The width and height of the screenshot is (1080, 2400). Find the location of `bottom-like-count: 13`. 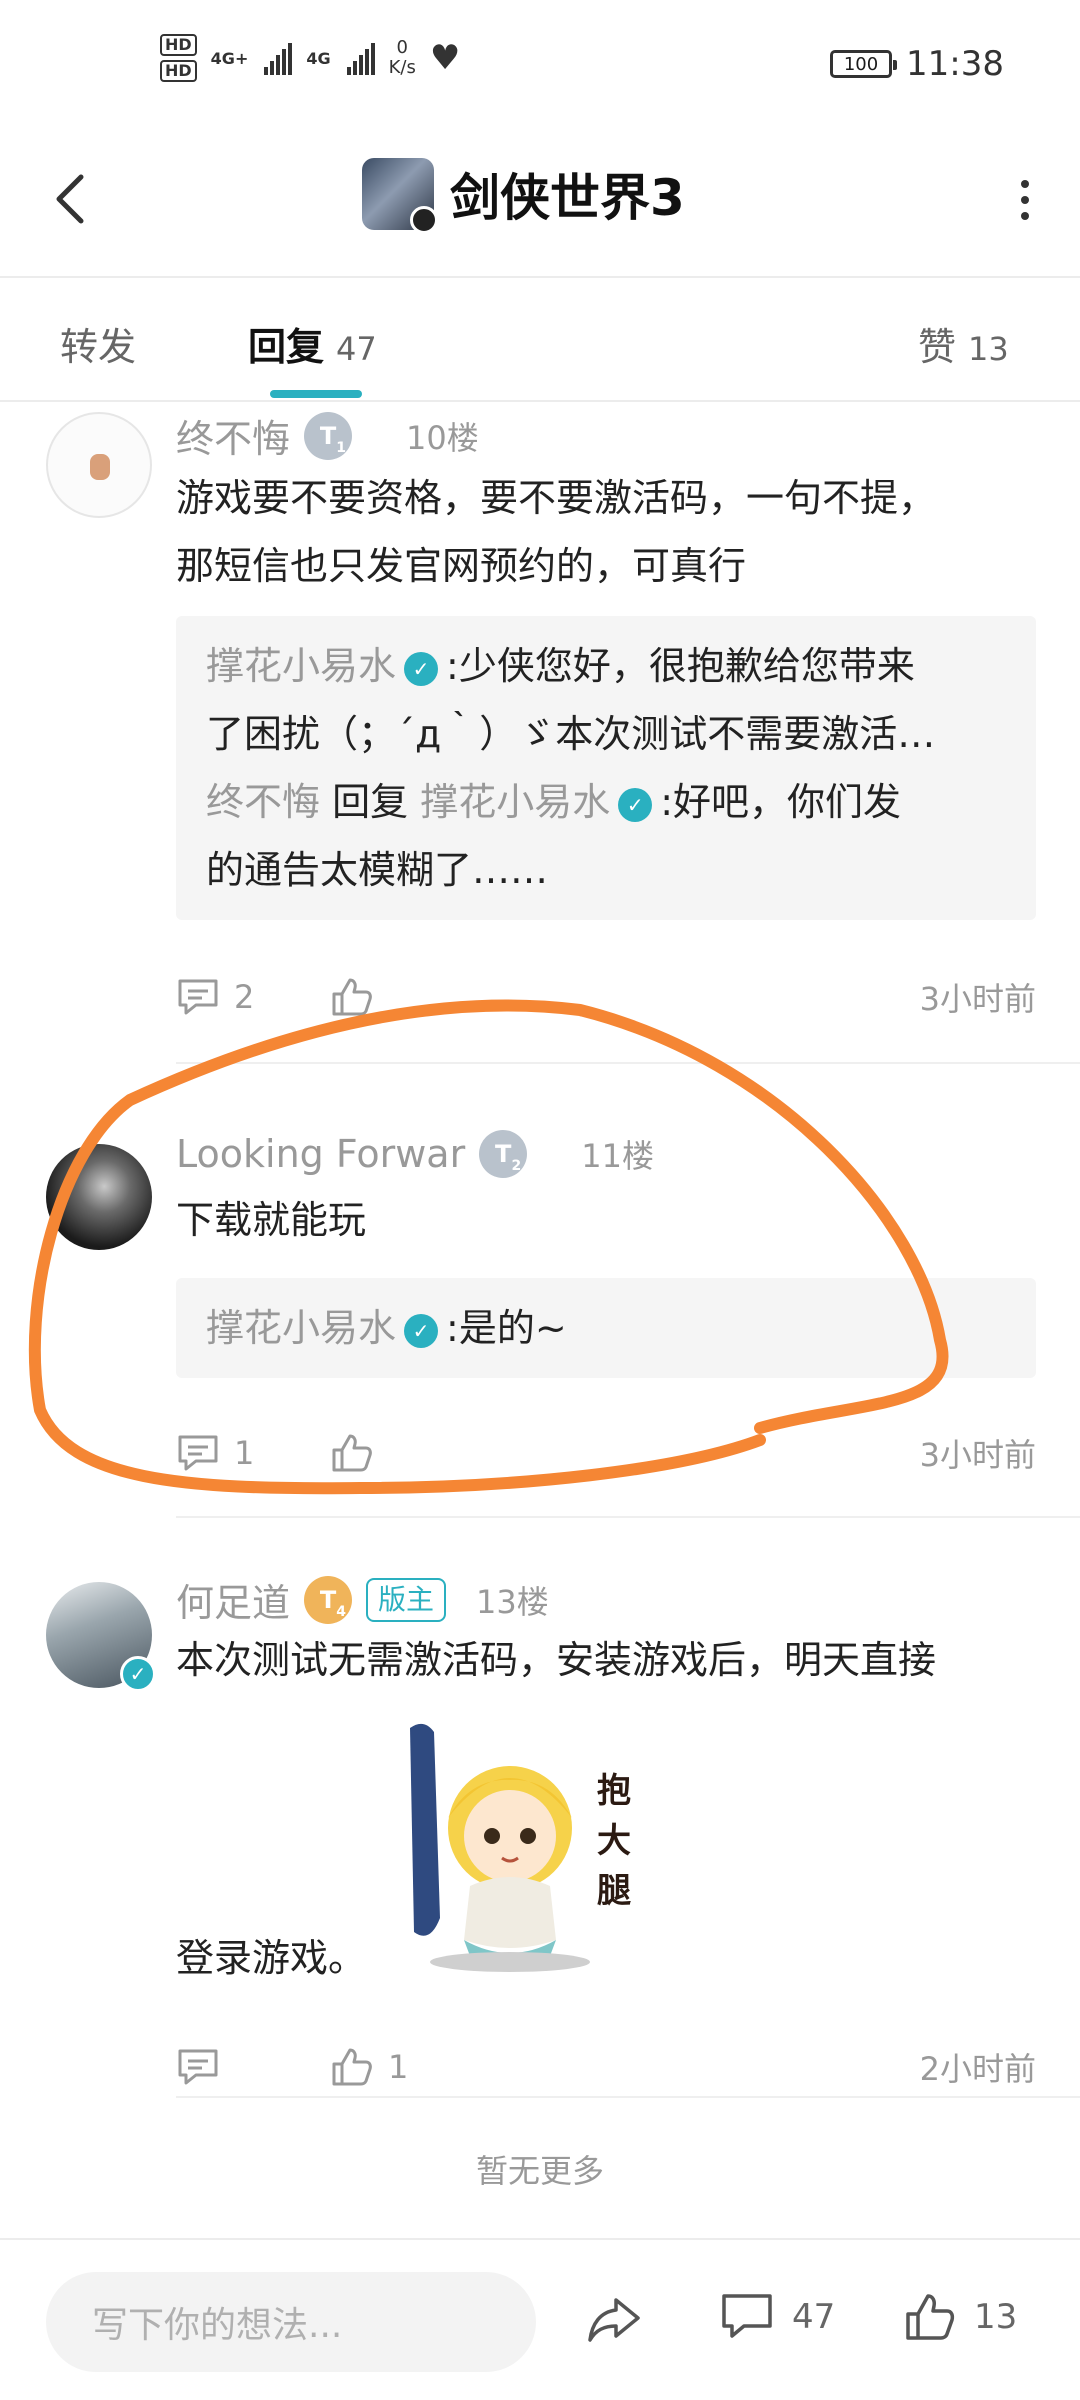

bottom-like-count: 13 is located at coordinates (996, 2317).